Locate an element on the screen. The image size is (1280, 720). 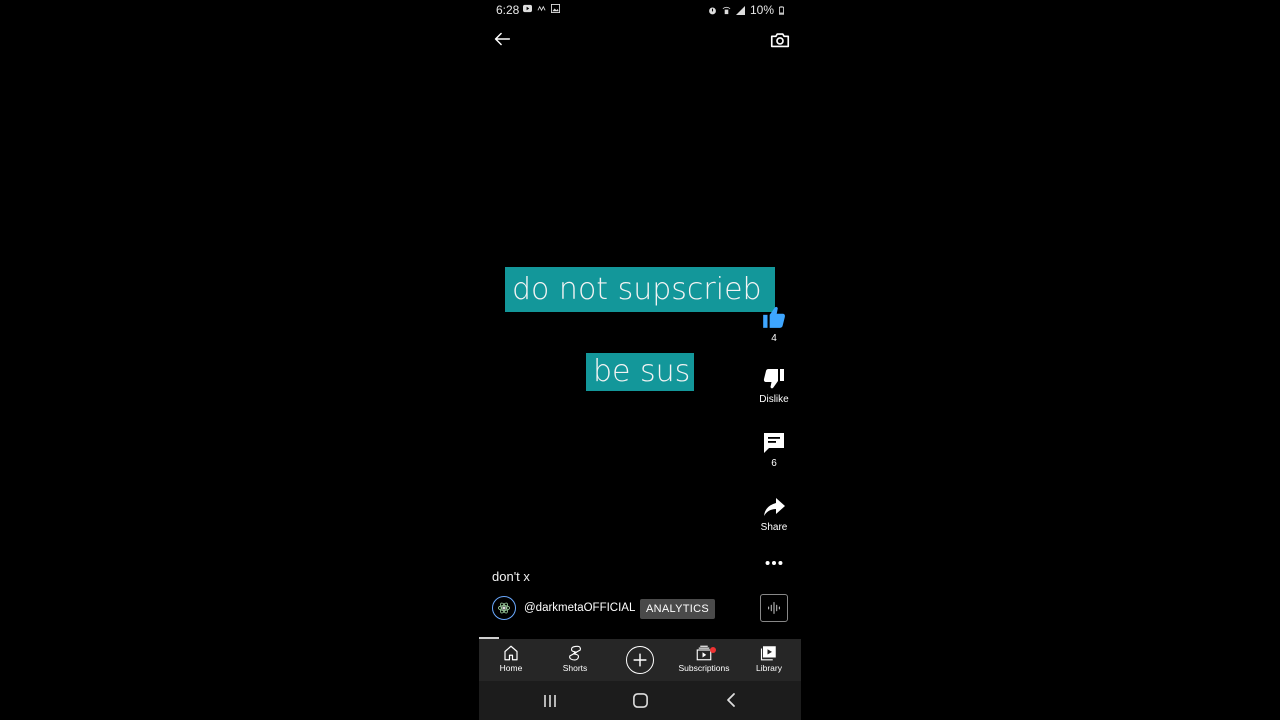
atom-logo-icon is located at coordinates (504, 608).